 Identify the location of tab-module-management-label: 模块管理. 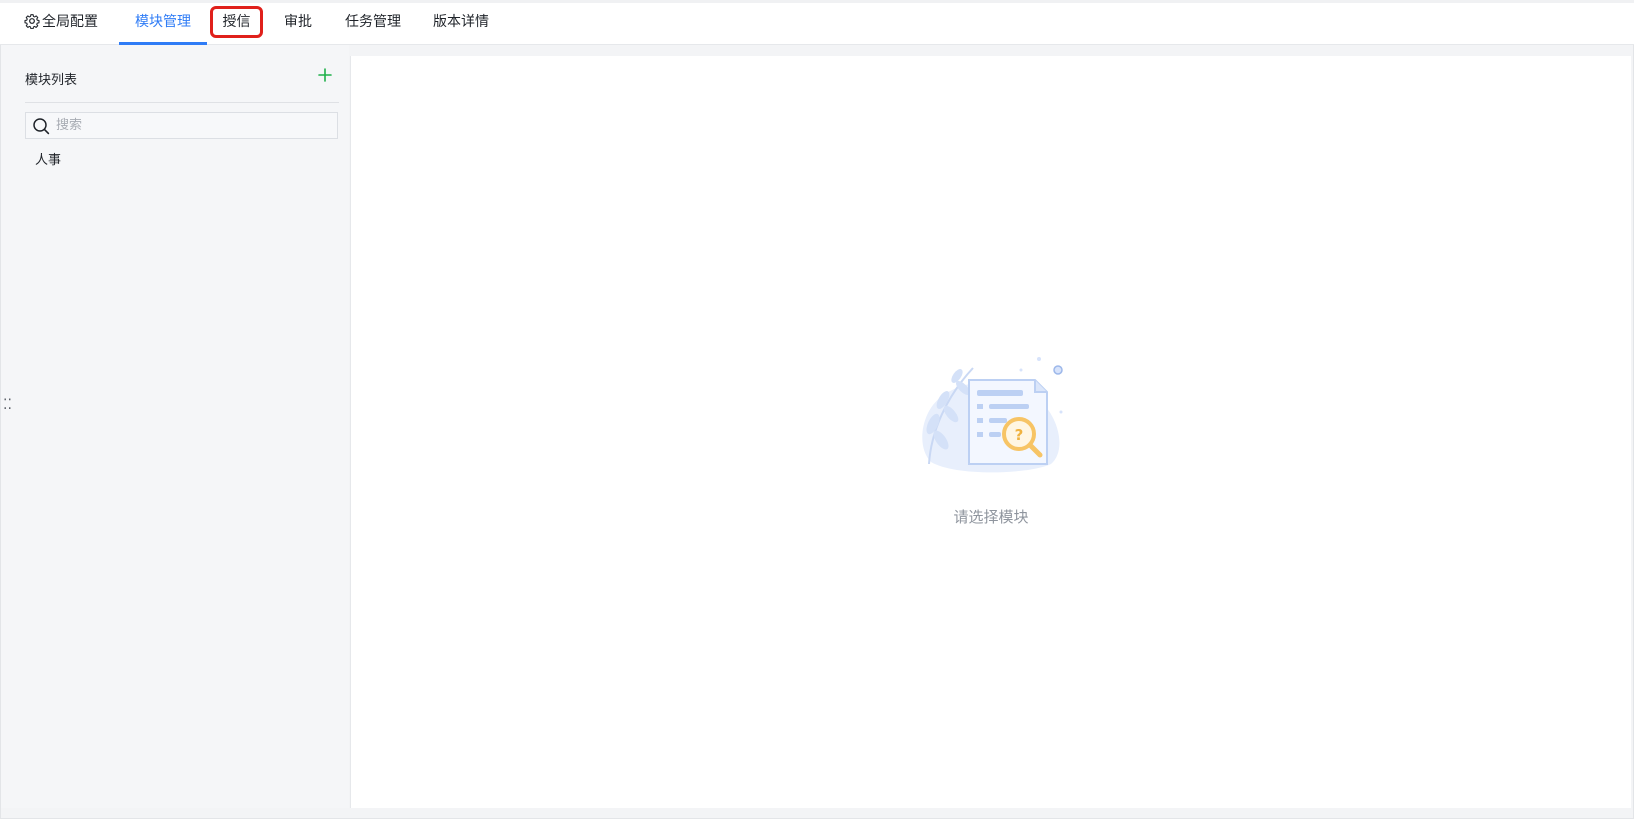
(163, 22).